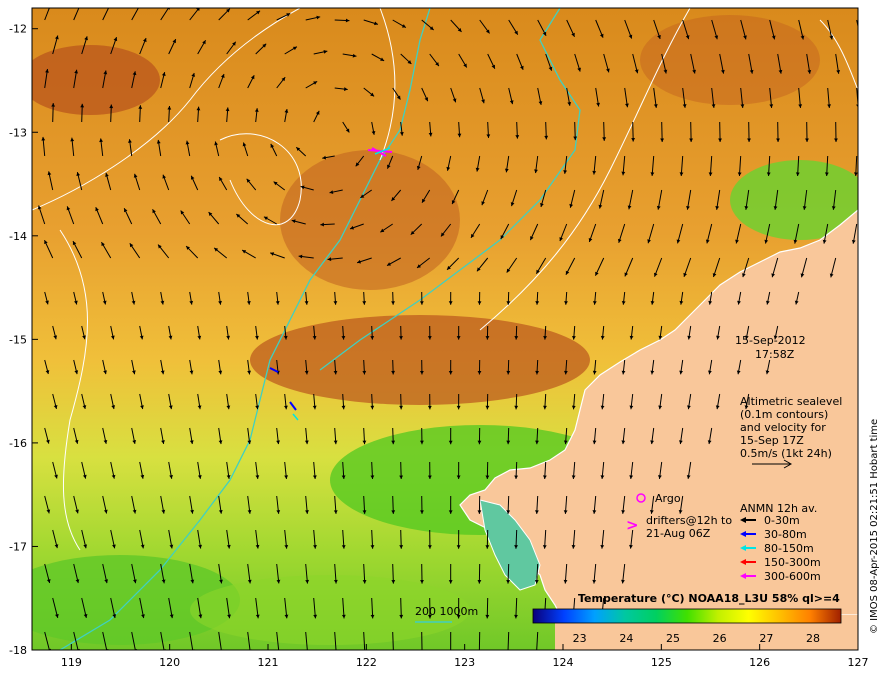 This screenshot has height=680, width=880. What do you see at coordinates (782, 520) in the screenshot?
I see `anmn-item-label: 0-30m` at bounding box center [782, 520].